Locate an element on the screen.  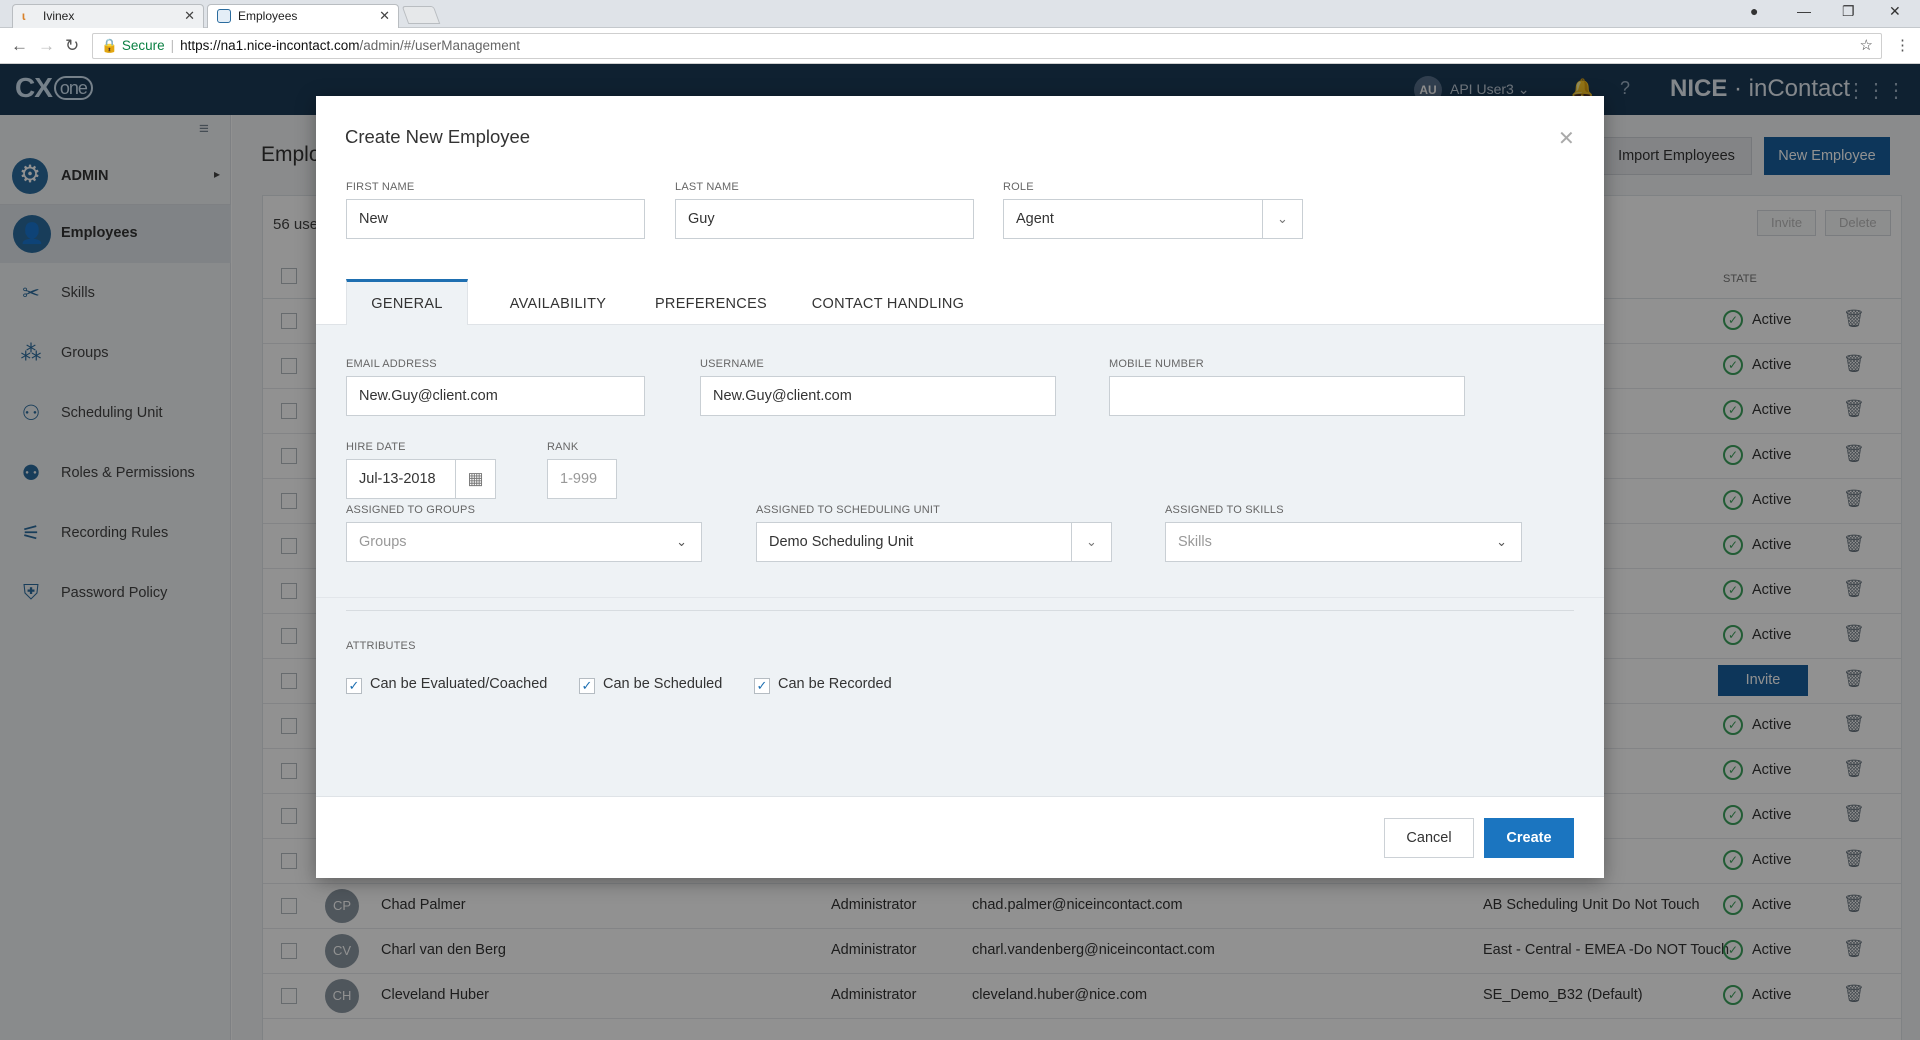
email-label: EMAIL ADDRESS is located at coordinates (391, 364).